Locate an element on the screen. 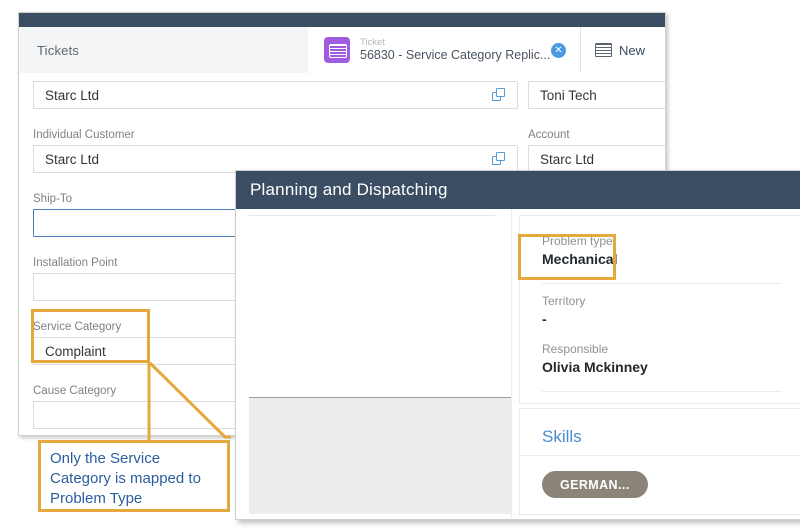 This screenshot has height=530, width=800. tab-tickets-label: Tickets is located at coordinates (58, 50).